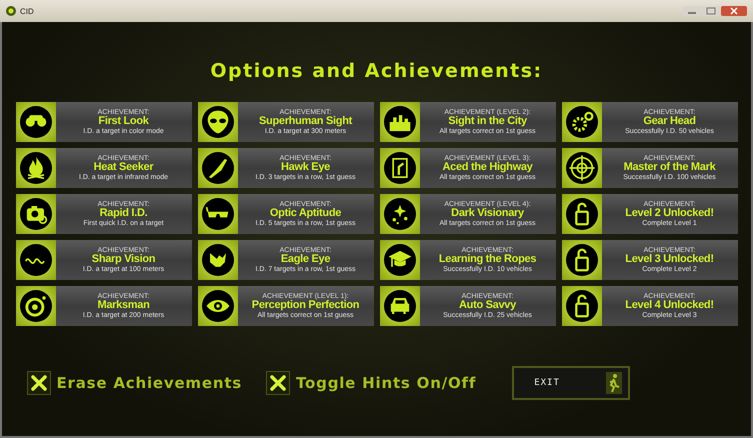  What do you see at coordinates (670, 168) in the screenshot?
I see `achievement-title: Master of the Mark` at bounding box center [670, 168].